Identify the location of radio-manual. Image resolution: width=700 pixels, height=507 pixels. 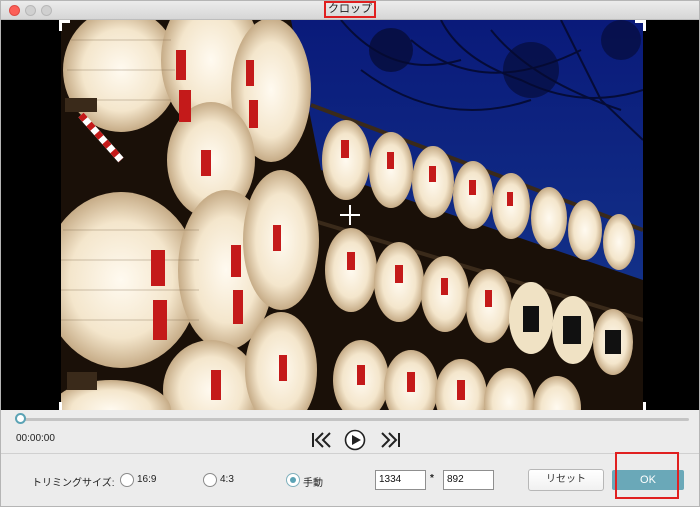
(293, 480).